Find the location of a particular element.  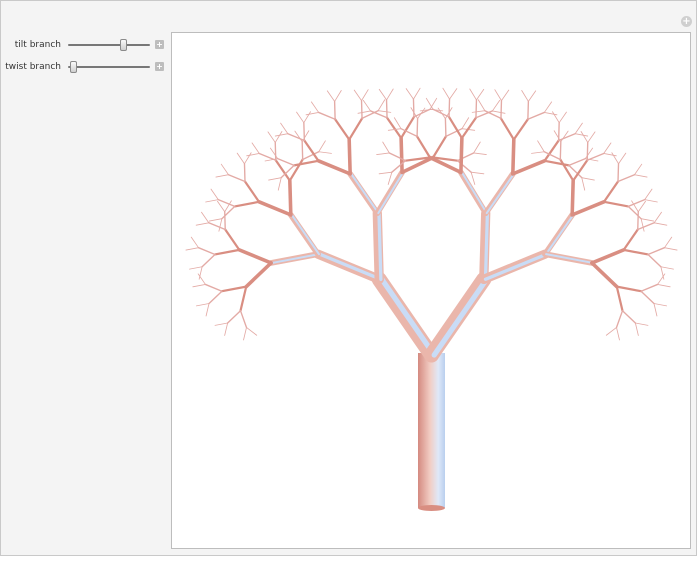

twist-branch-expand-icon: + is located at coordinates (159, 66).